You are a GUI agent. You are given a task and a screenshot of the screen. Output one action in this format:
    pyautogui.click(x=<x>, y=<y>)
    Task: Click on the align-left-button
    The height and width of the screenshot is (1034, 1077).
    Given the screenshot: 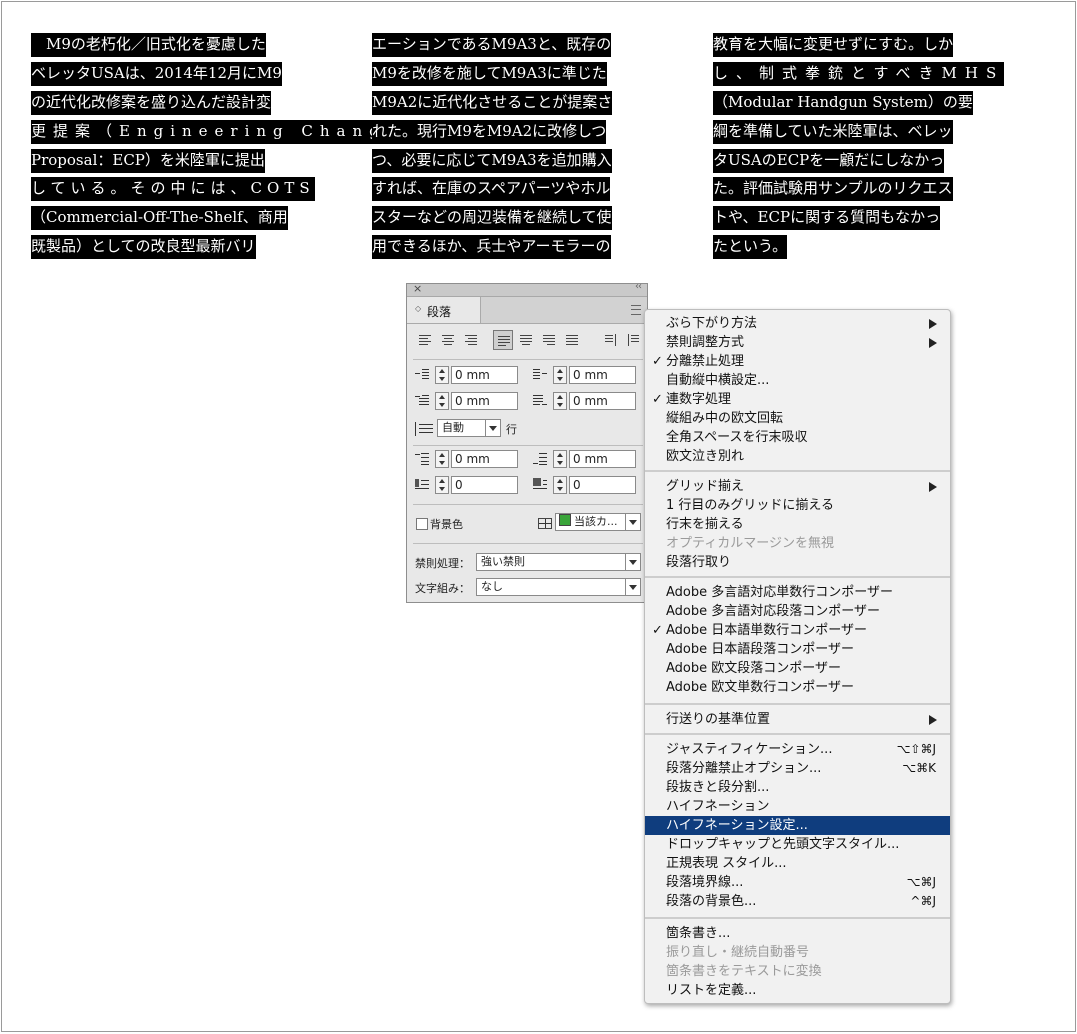 What is the action you would take?
    pyautogui.click(x=425, y=340)
    